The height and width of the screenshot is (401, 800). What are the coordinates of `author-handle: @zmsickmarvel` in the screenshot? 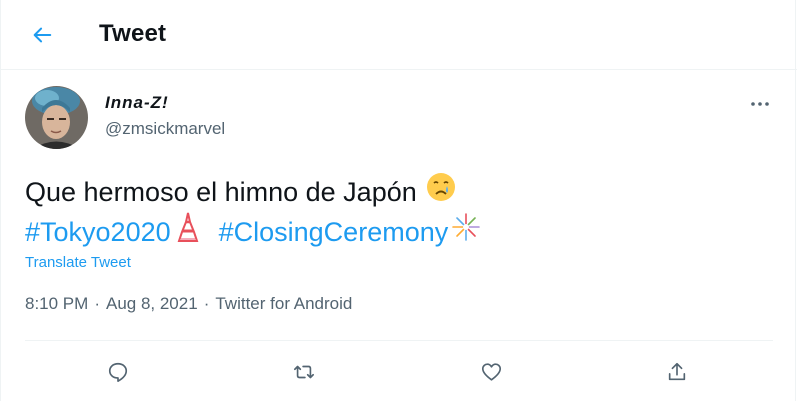 It's located at (165, 129).